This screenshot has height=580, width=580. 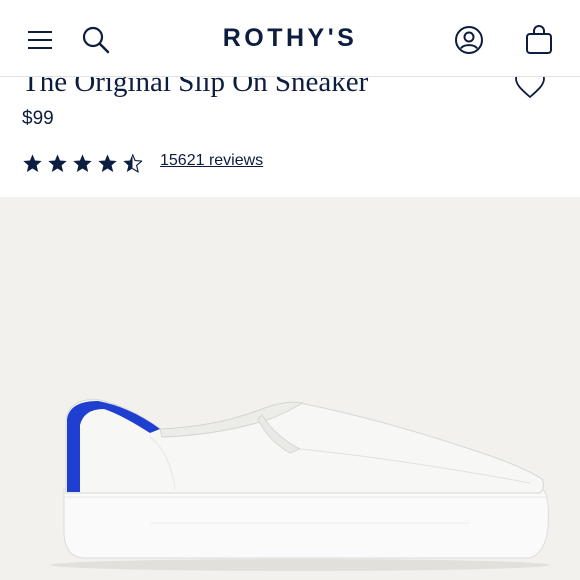 I want to click on search-button, so click(x=96, y=40).